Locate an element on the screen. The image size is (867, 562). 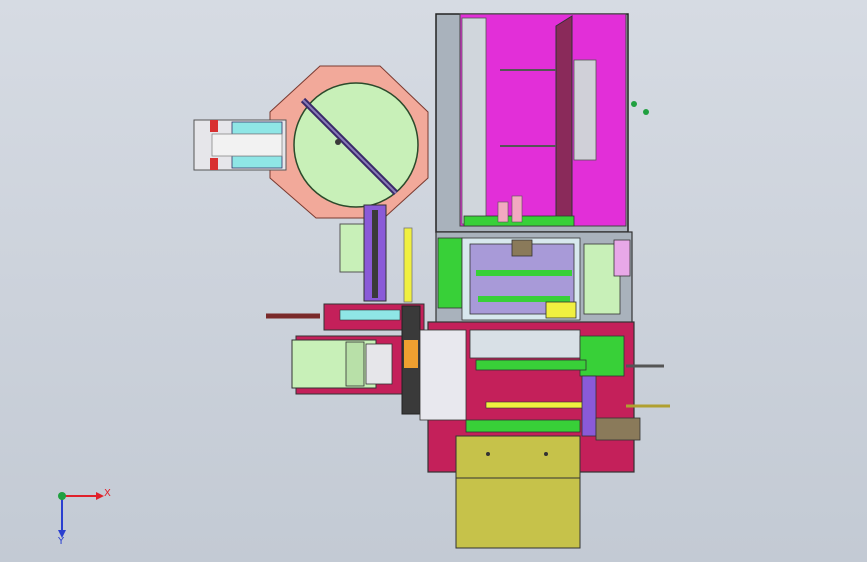
left-cylinder is located at coordinates (345, 359).